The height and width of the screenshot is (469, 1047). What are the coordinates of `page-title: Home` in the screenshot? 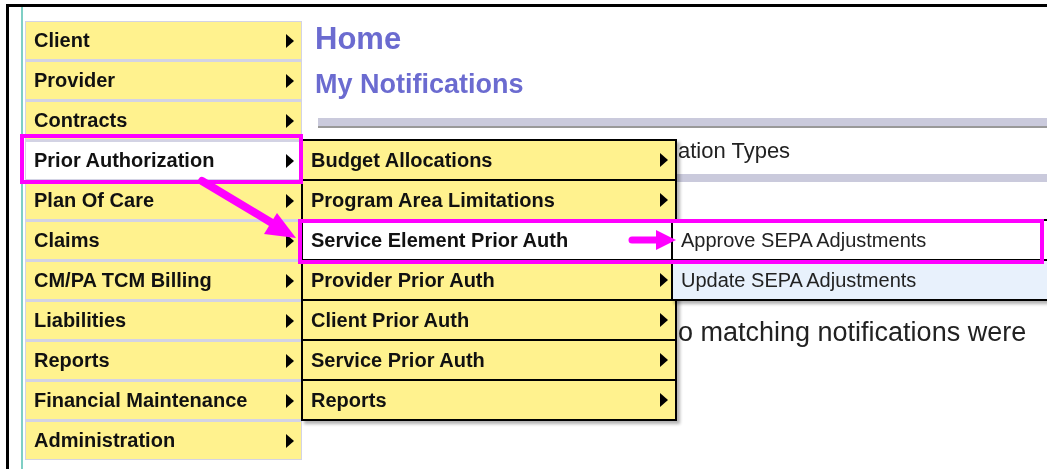 It's located at (359, 39).